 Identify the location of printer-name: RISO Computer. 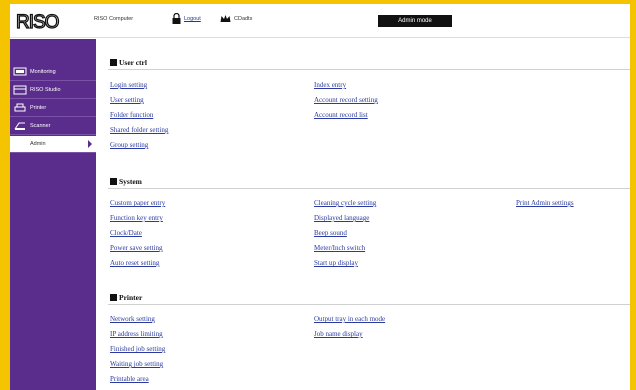
(114, 19).